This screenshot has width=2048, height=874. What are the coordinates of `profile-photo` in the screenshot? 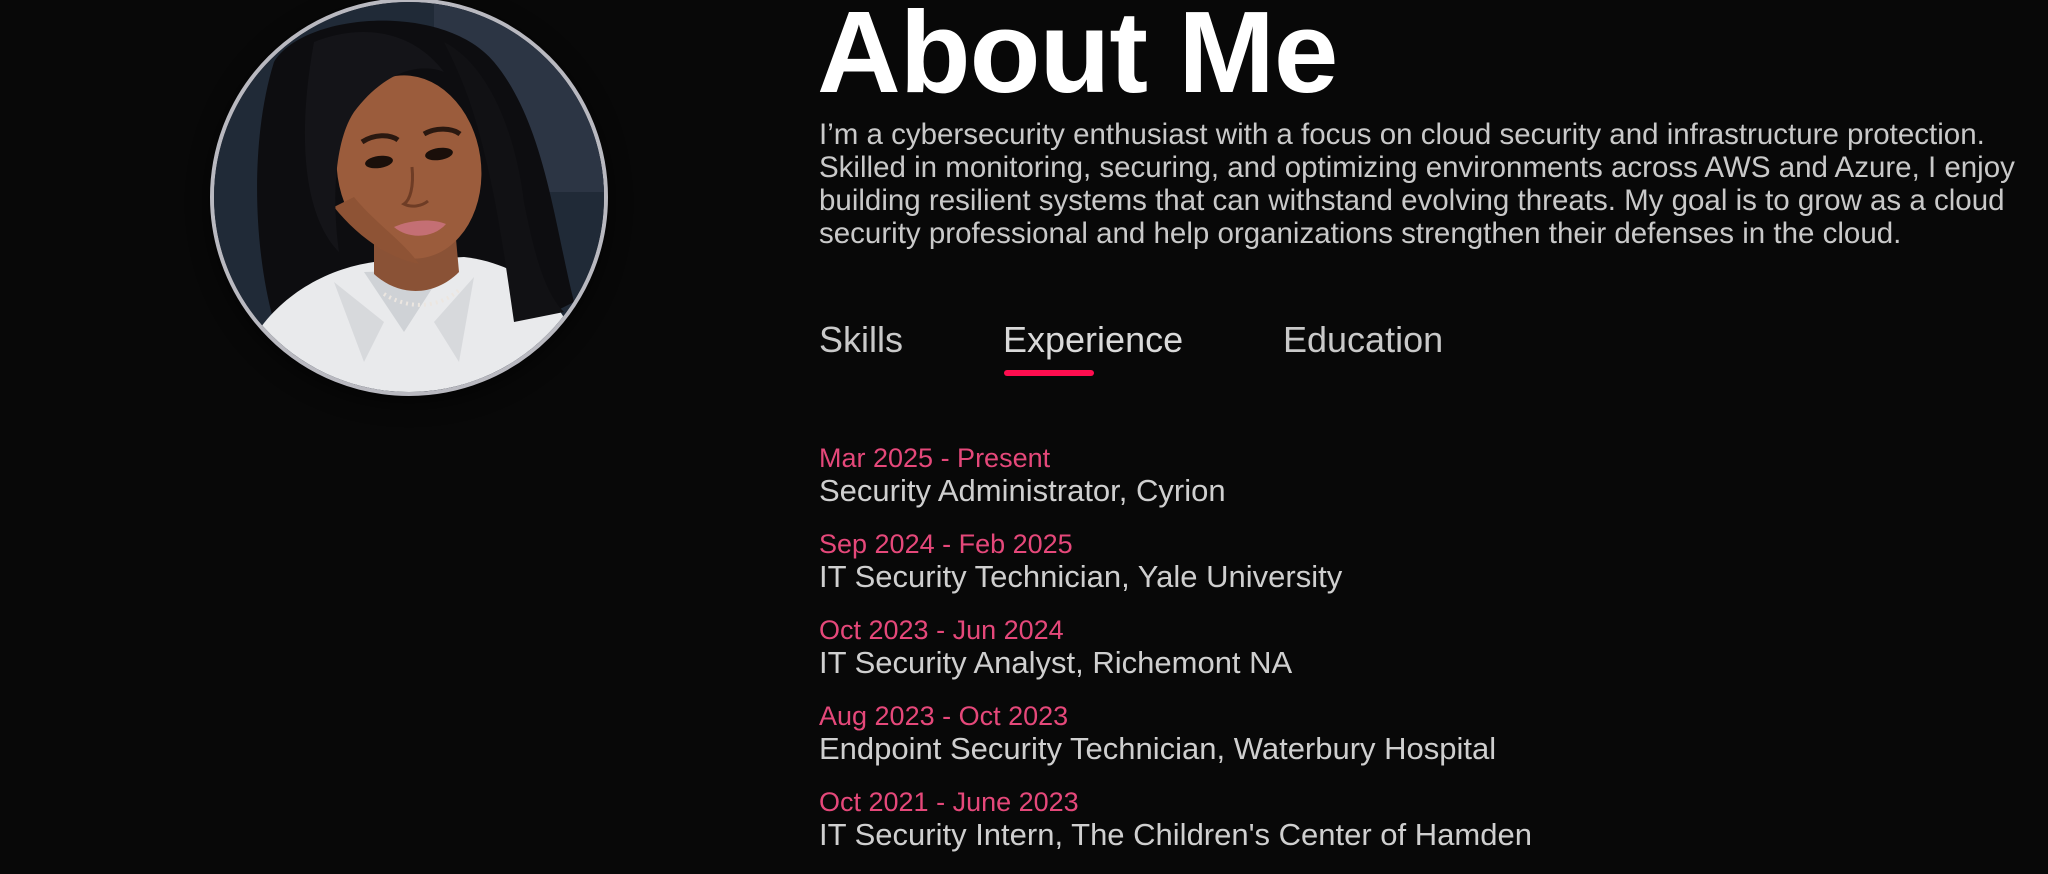 It's located at (409, 198).